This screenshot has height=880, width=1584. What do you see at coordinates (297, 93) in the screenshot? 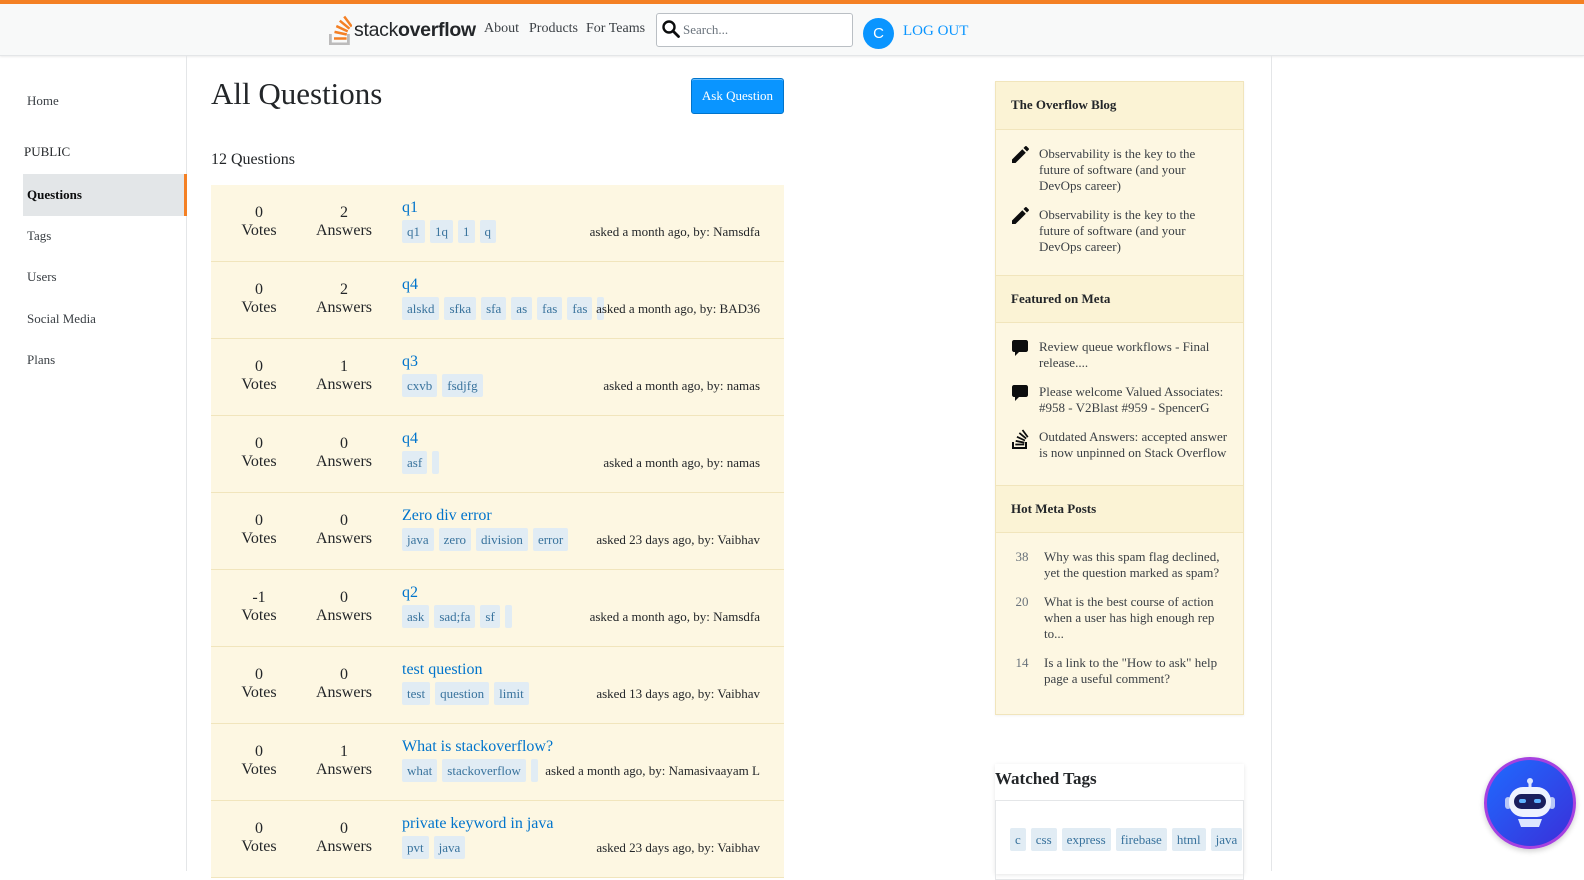
I see `page-title: All Questions` at bounding box center [297, 93].